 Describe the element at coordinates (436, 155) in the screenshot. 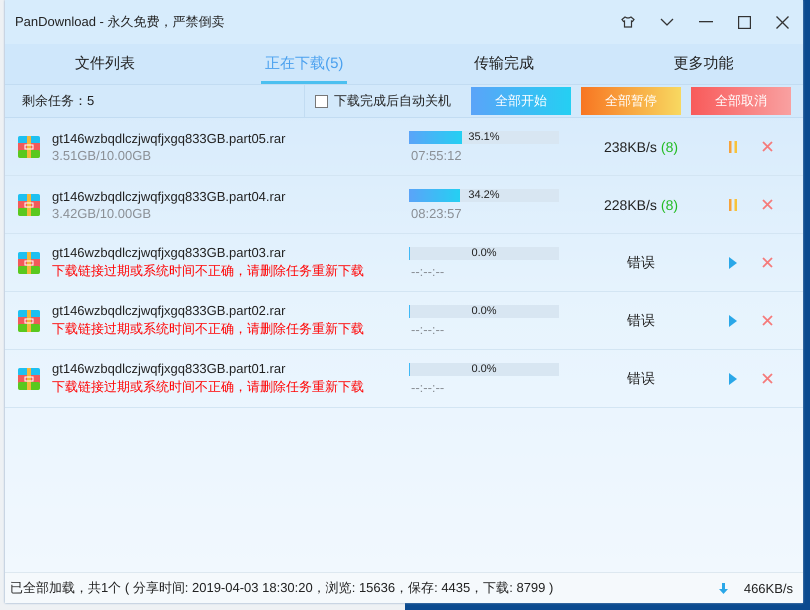

I see `remaining-time: 07:55:12` at that location.